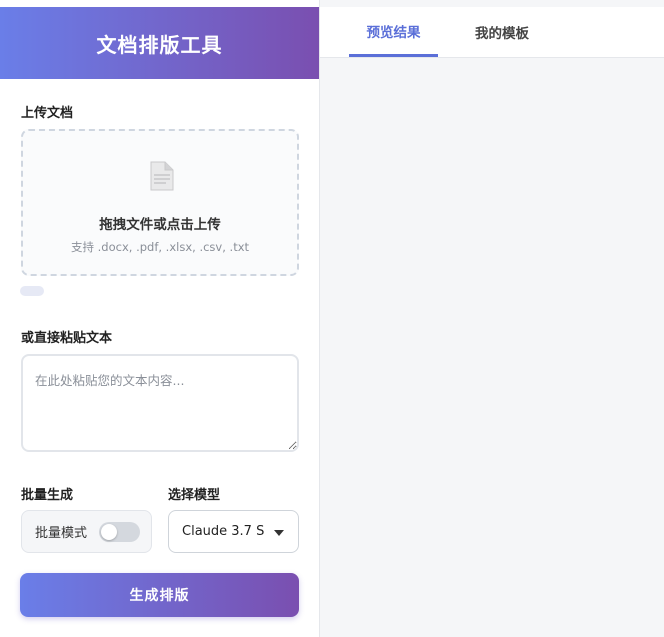  I want to click on tab-bar: 预览结果 我的模板, so click(492, 32).